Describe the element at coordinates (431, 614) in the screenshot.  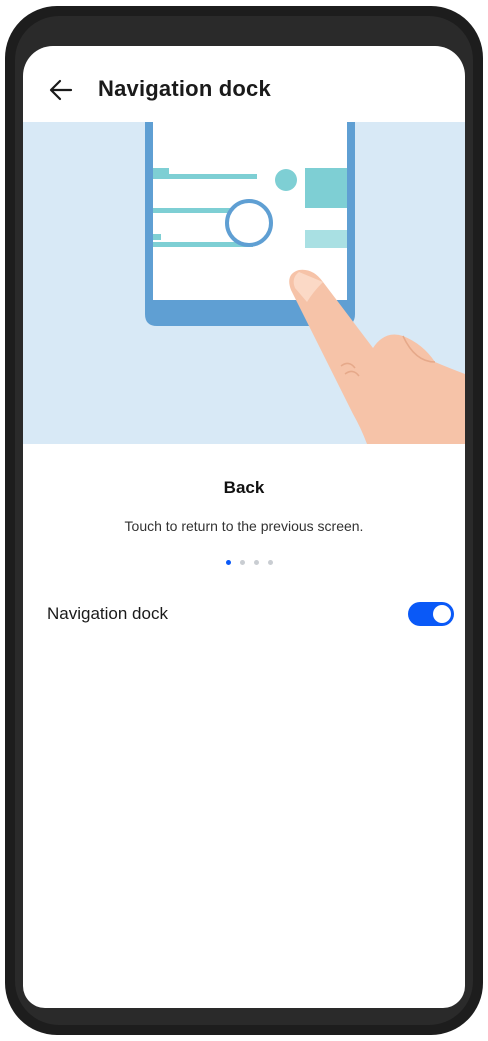
I see `navigation-dock-toggle` at that location.